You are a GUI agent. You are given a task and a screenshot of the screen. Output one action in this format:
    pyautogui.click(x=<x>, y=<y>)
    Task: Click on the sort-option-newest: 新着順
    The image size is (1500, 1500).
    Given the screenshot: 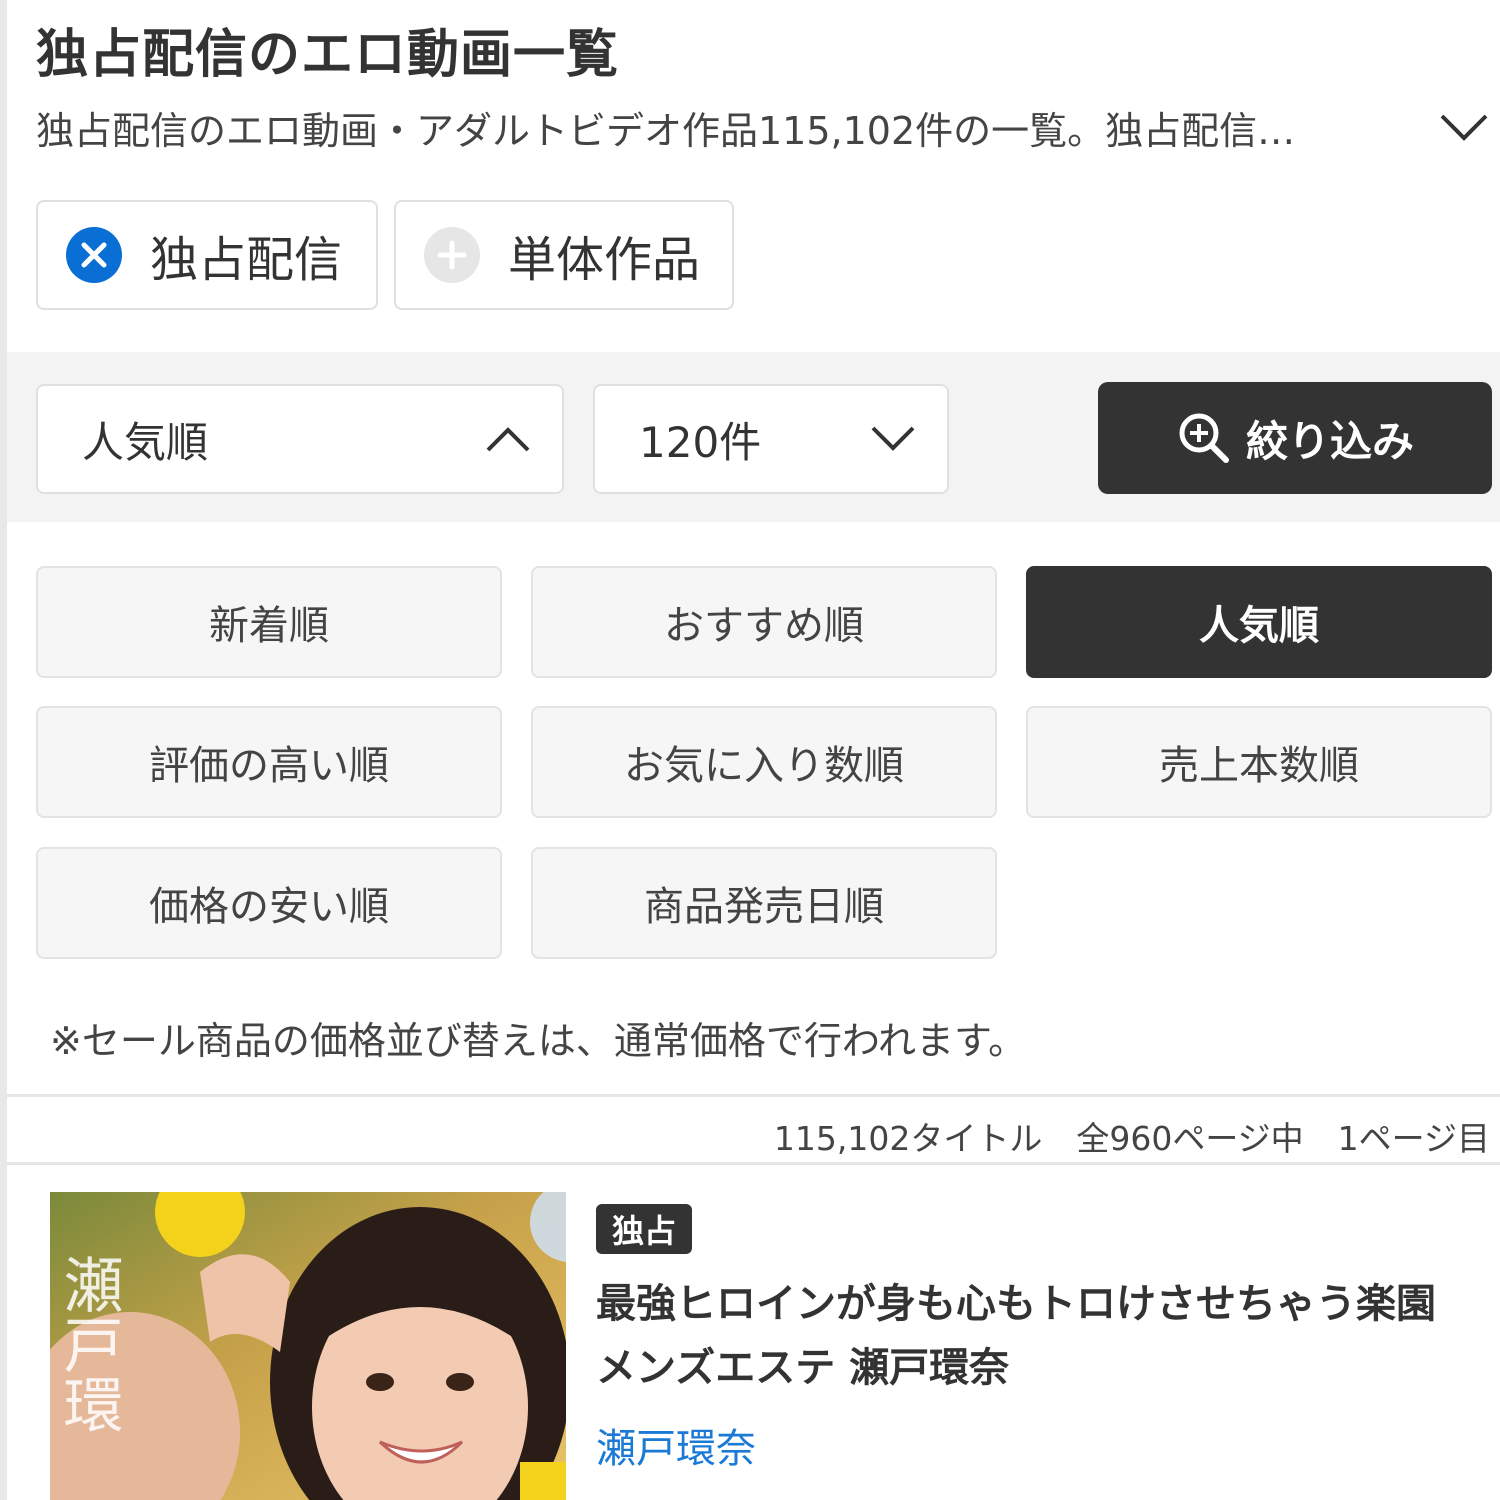 What is the action you would take?
    pyautogui.click(x=269, y=622)
    